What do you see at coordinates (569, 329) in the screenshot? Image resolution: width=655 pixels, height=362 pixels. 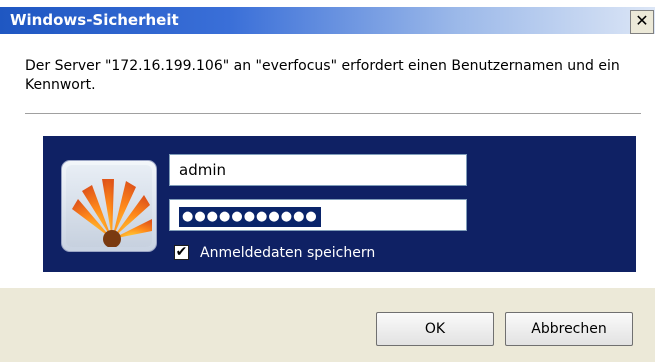 I see `cancel-button: Abbrechen` at bounding box center [569, 329].